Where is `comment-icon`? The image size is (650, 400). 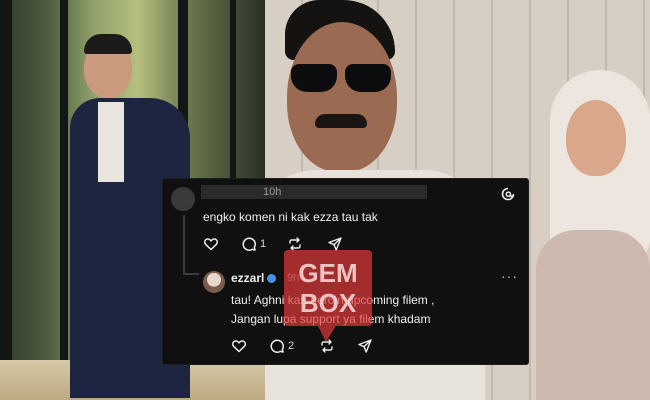 comment-icon is located at coordinates (249, 244).